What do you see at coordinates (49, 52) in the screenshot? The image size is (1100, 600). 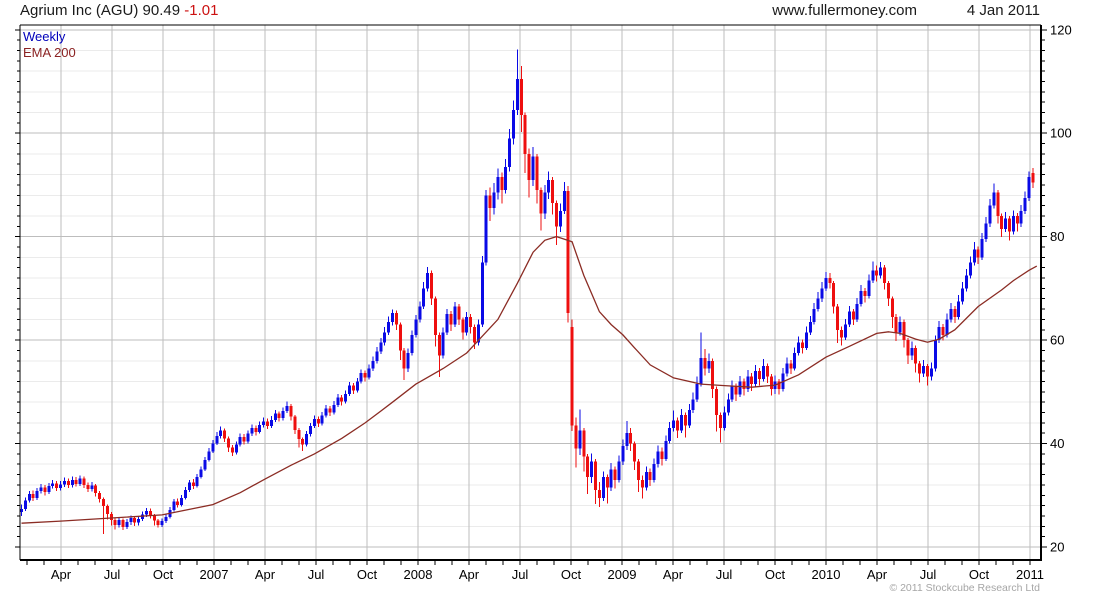 I see `legend-ema-label: EMA 200` at bounding box center [49, 52].